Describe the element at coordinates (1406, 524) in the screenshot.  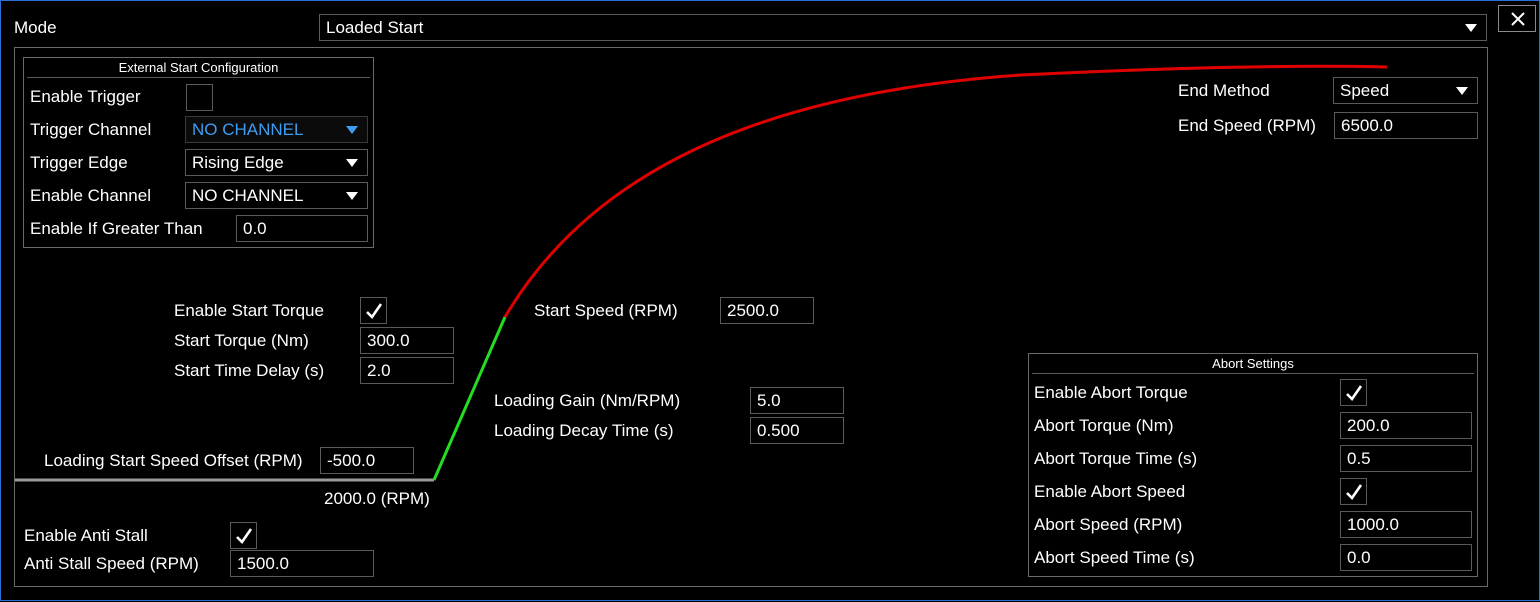
I see `abort-speed-input: 1000.0` at that location.